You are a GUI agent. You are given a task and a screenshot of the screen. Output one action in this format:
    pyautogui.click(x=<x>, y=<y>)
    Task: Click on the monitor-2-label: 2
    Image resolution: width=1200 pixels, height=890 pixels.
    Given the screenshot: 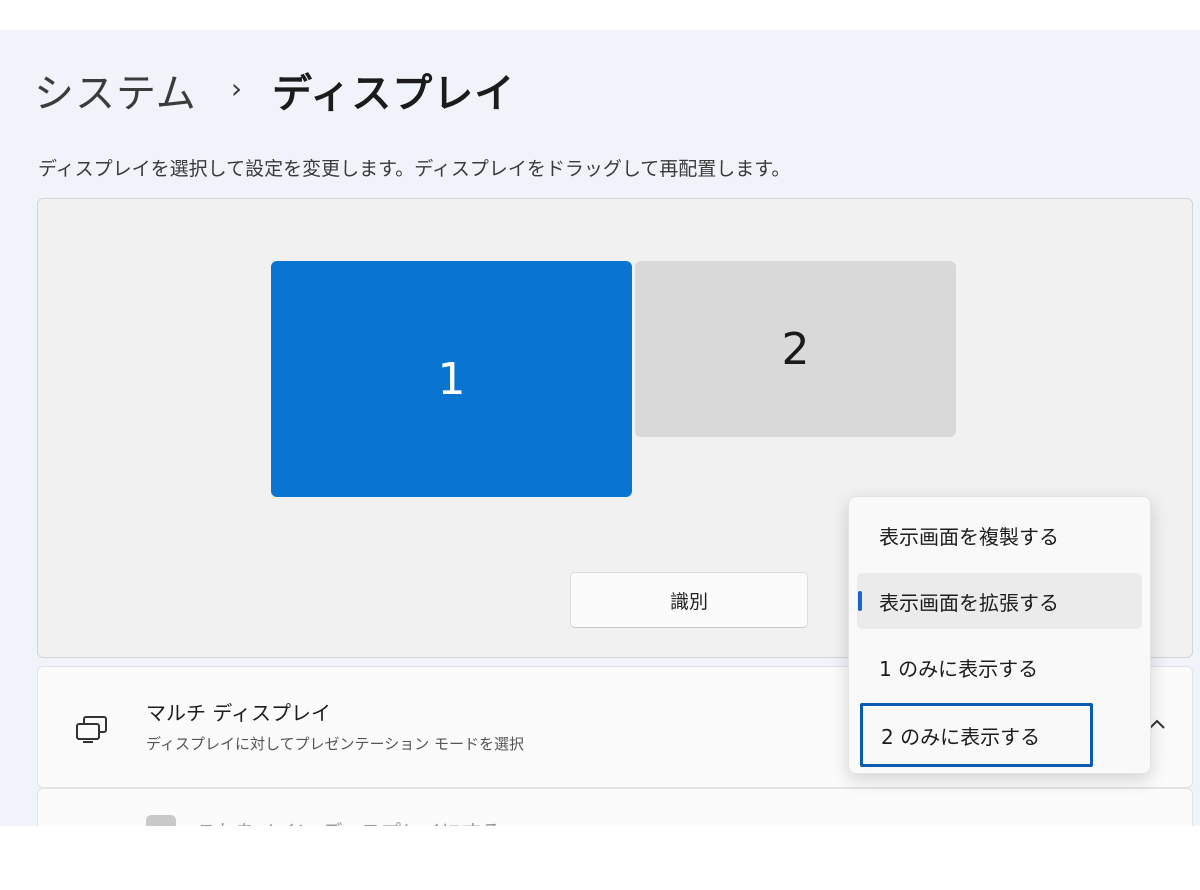 What is the action you would take?
    pyautogui.click(x=795, y=349)
    